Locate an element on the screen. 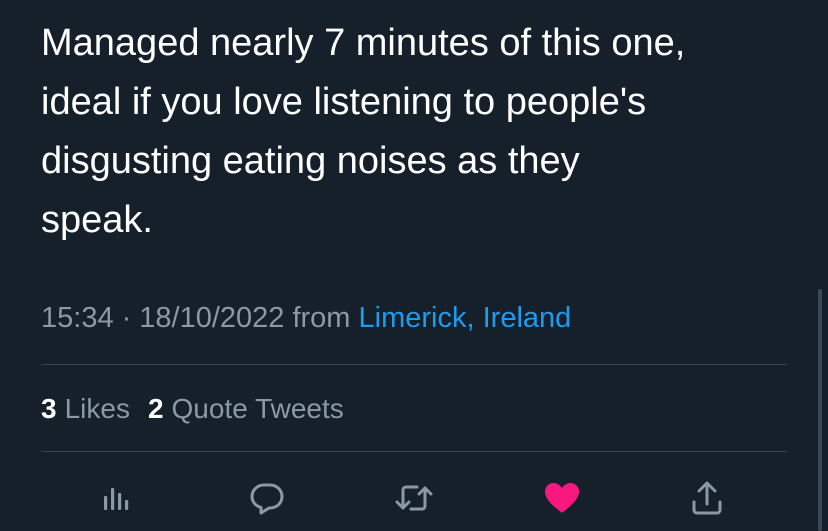  quote-tweets-stat: 2 Quote Tweets is located at coordinates (246, 408).